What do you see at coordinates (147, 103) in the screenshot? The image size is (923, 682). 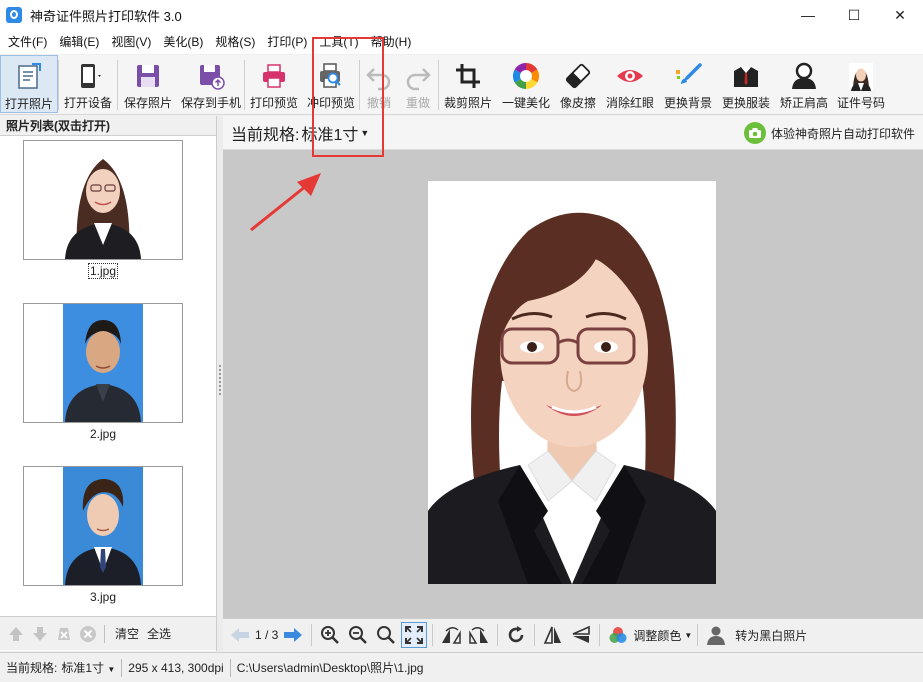 I see `save-photo-label: 保存照片` at bounding box center [147, 103].